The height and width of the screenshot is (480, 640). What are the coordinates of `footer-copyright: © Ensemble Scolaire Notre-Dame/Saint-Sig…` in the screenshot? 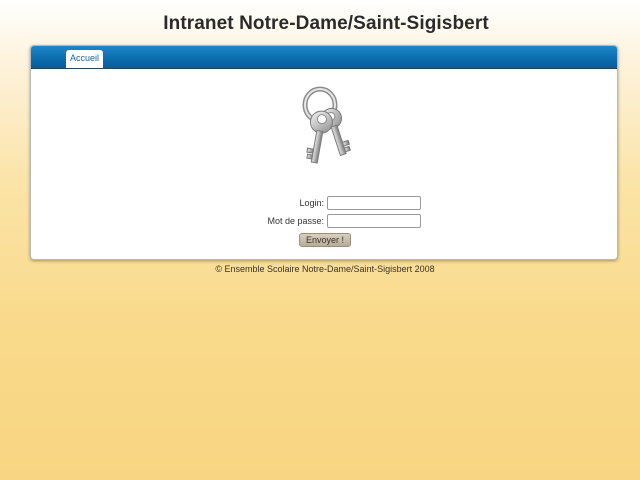 It's located at (325, 269).